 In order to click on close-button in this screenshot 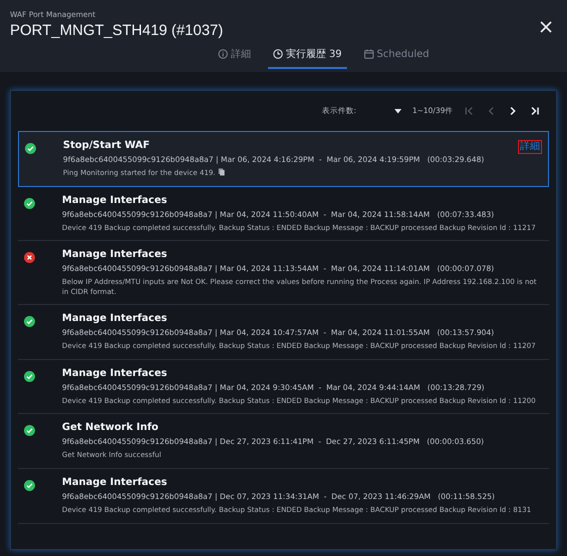, I will do `click(546, 27)`.